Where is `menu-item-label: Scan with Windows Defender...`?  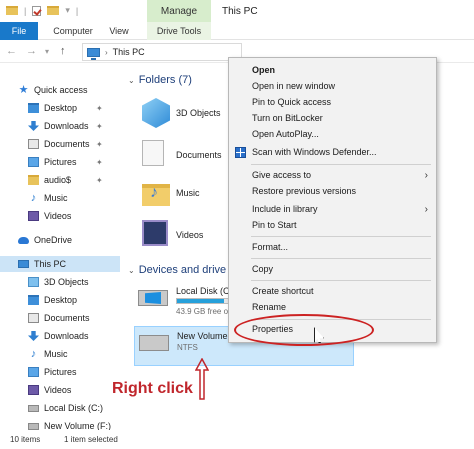
menu-item-label: Scan with Windows Defender... is located at coordinates (314, 152).